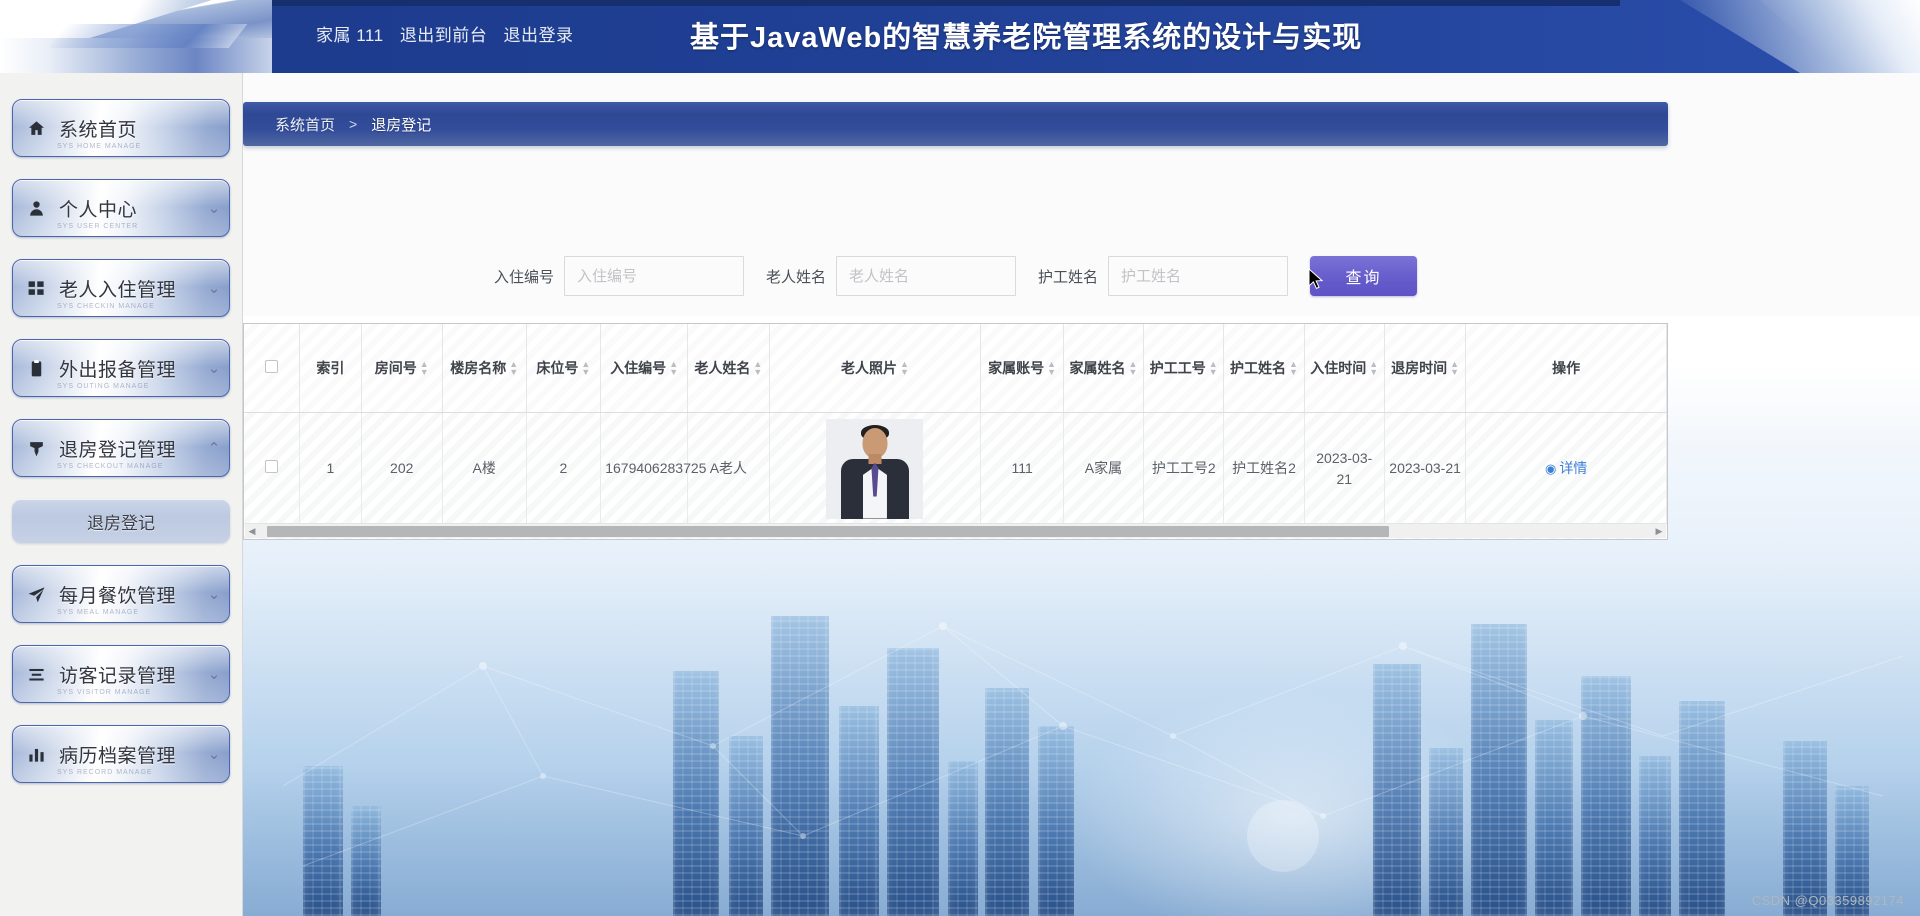 The height and width of the screenshot is (916, 1920). What do you see at coordinates (1177, 367) in the screenshot?
I see `column-label: 护工工号` at bounding box center [1177, 367].